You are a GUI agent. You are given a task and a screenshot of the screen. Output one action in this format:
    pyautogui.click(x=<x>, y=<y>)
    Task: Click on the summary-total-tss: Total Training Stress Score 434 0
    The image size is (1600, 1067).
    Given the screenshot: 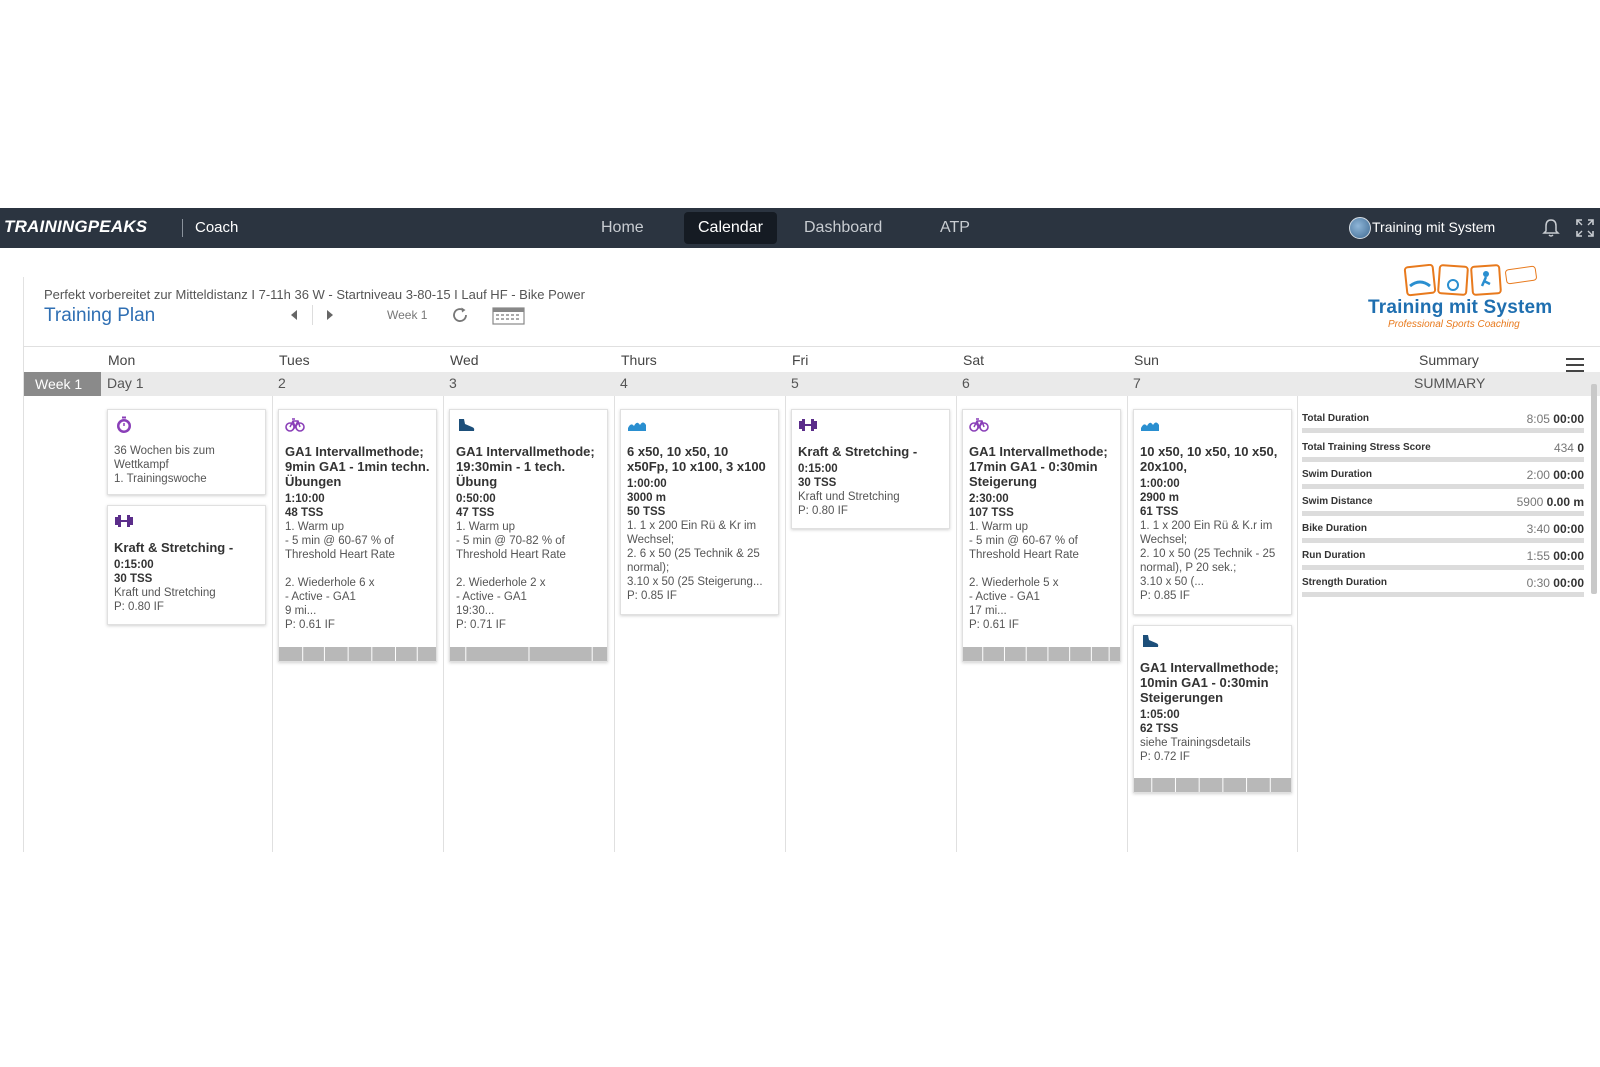 What is the action you would take?
    pyautogui.click(x=1443, y=454)
    